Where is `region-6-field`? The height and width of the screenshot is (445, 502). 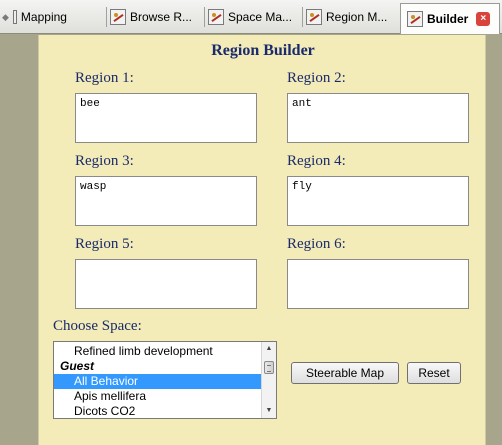 region-6-field is located at coordinates (378, 284).